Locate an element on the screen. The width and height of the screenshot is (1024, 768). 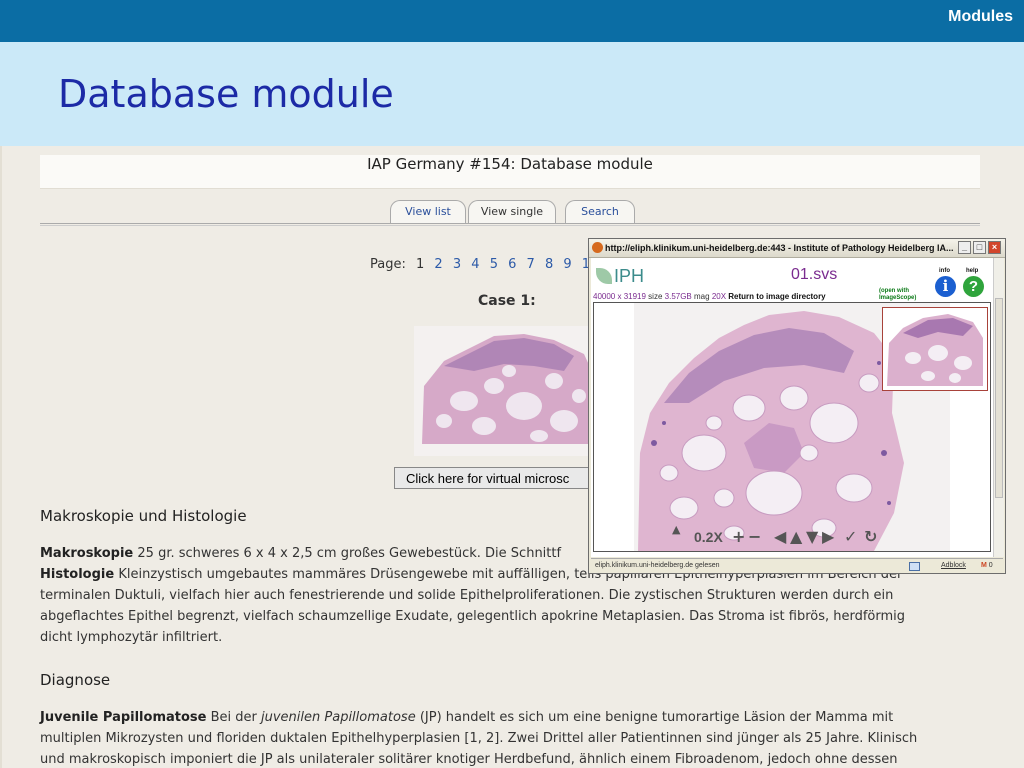
help-label: help is located at coordinates (972, 271).